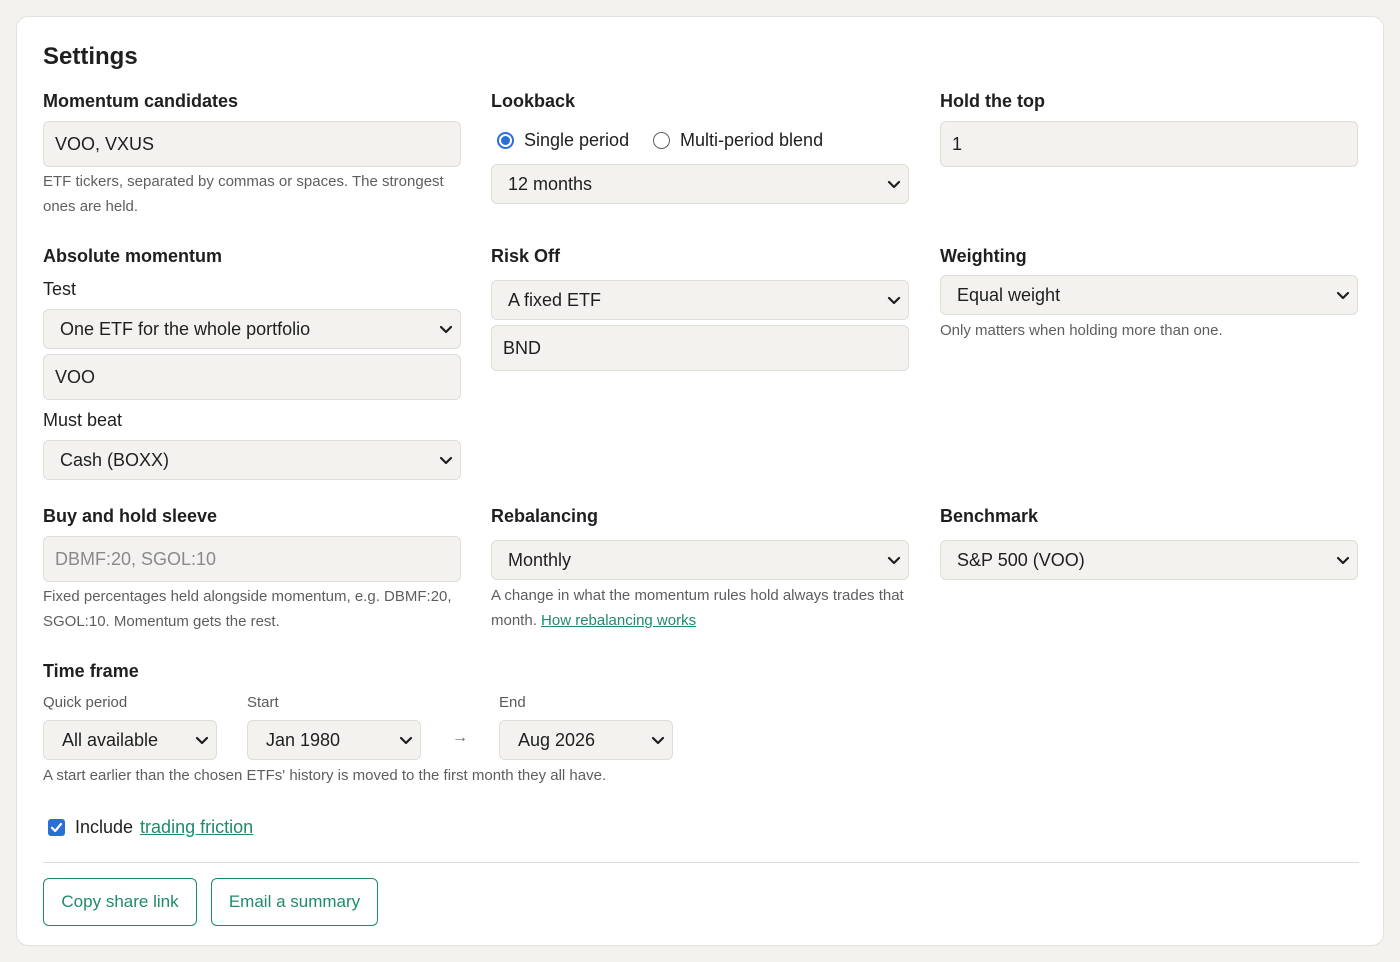 The width and height of the screenshot is (1400, 962). What do you see at coordinates (263, 702) in the screenshot?
I see `start-label: Start` at bounding box center [263, 702].